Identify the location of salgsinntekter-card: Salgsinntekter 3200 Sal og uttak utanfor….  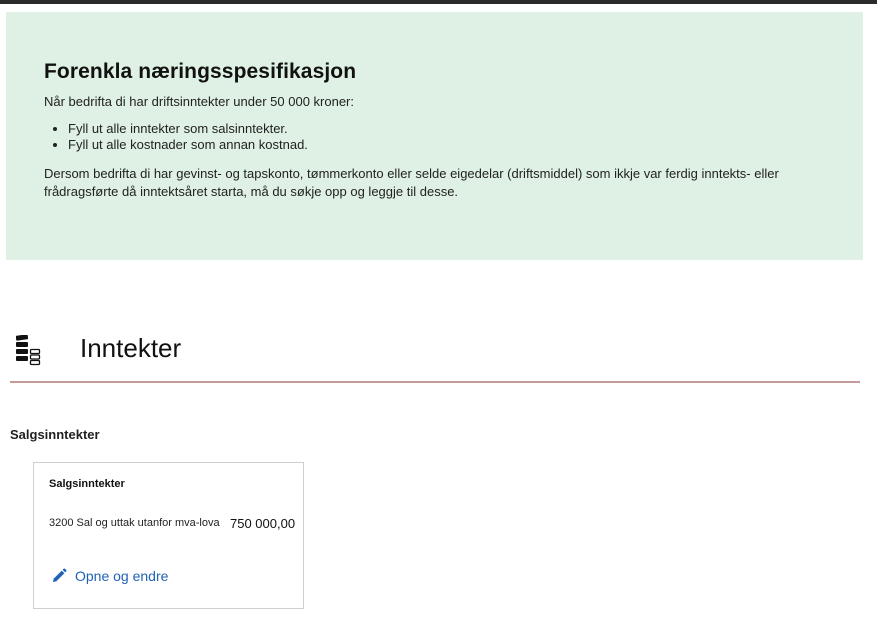
(168, 535).